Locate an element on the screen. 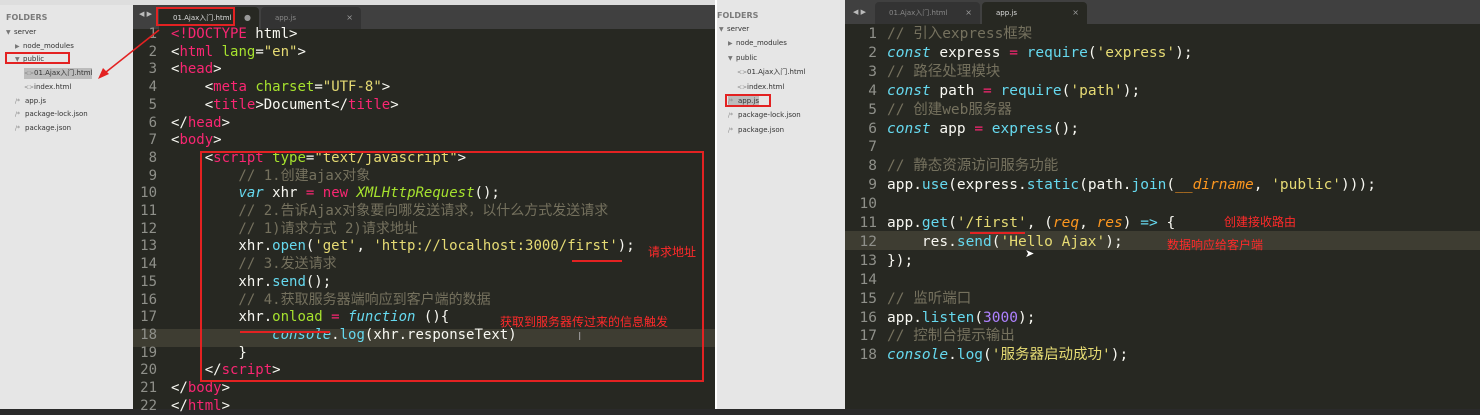 The width and height of the screenshot is (1480, 415). route-underline is located at coordinates (997, 233).